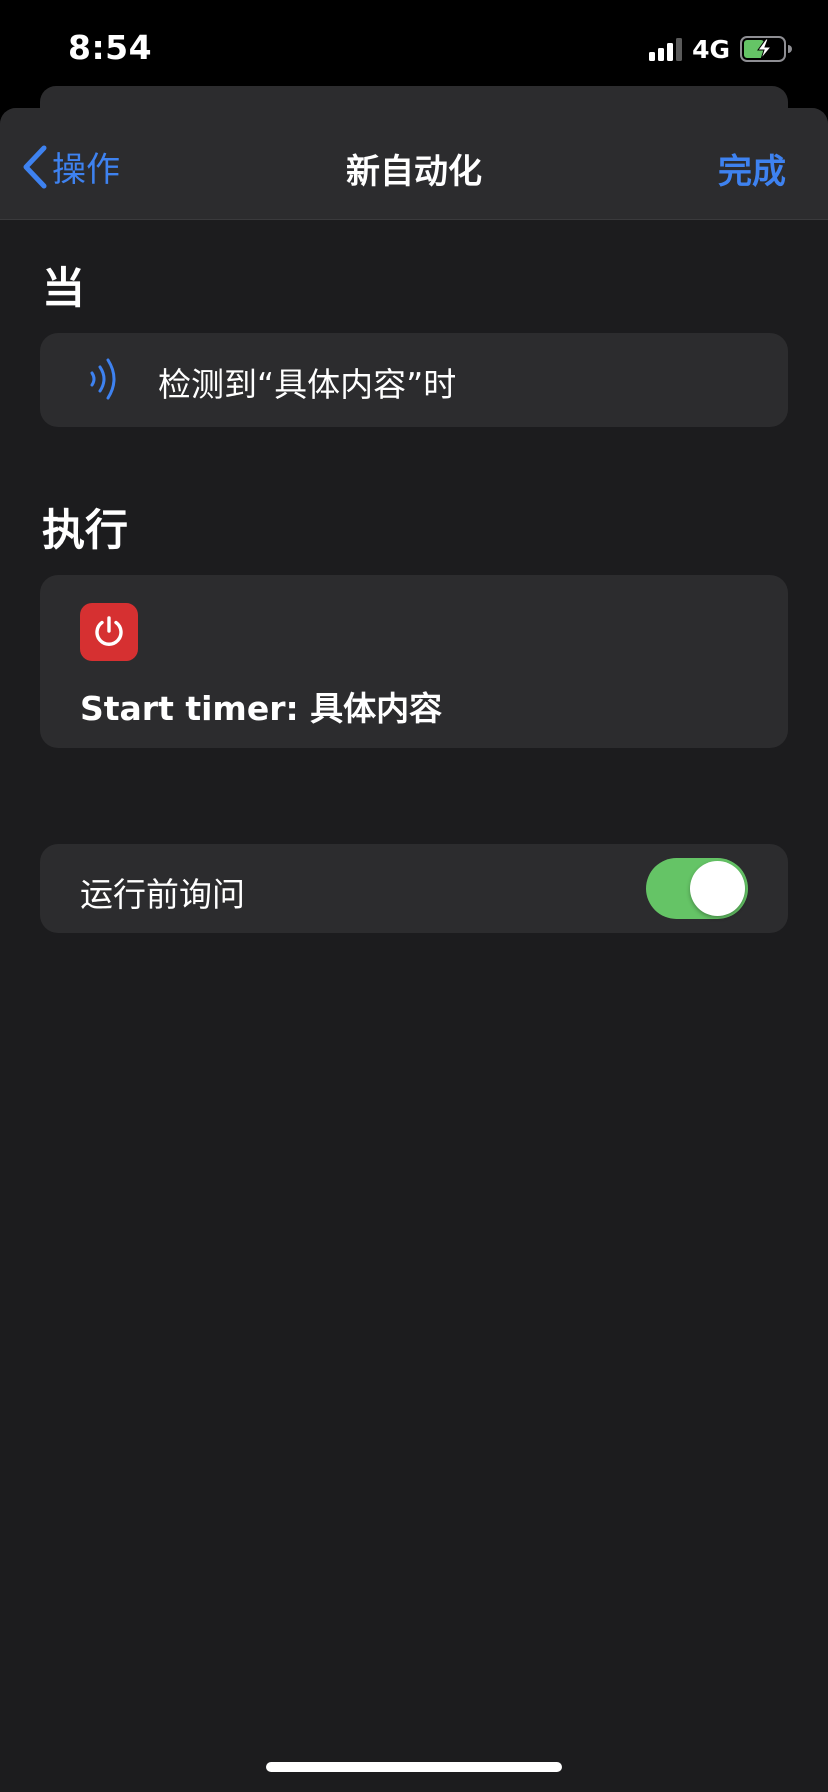 The height and width of the screenshot is (1792, 828). Describe the element at coordinates (767, 49) in the screenshot. I see `battery-charging-icon` at that location.